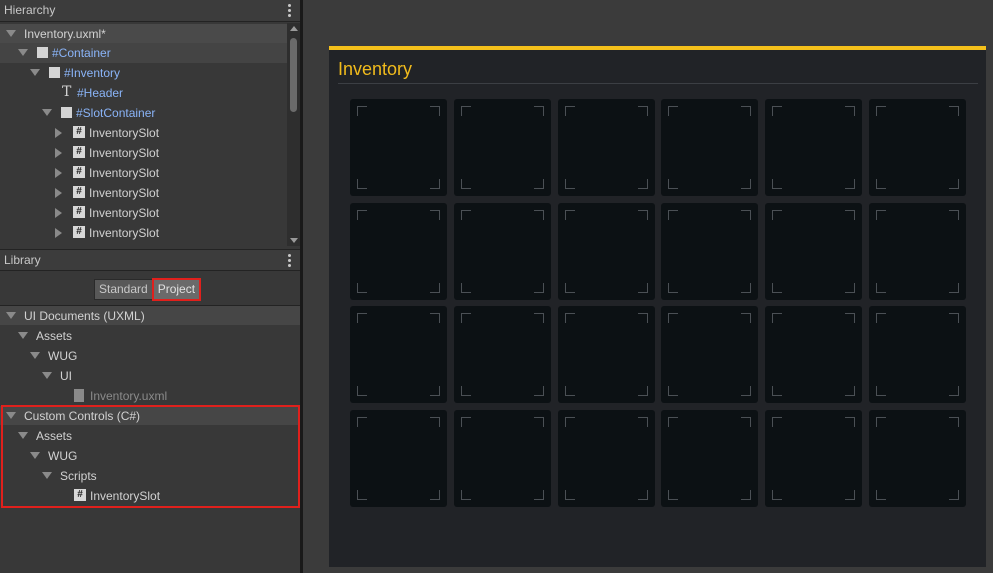 The image size is (993, 573). I want to click on tree-row-header: T #Header, so click(143, 93).